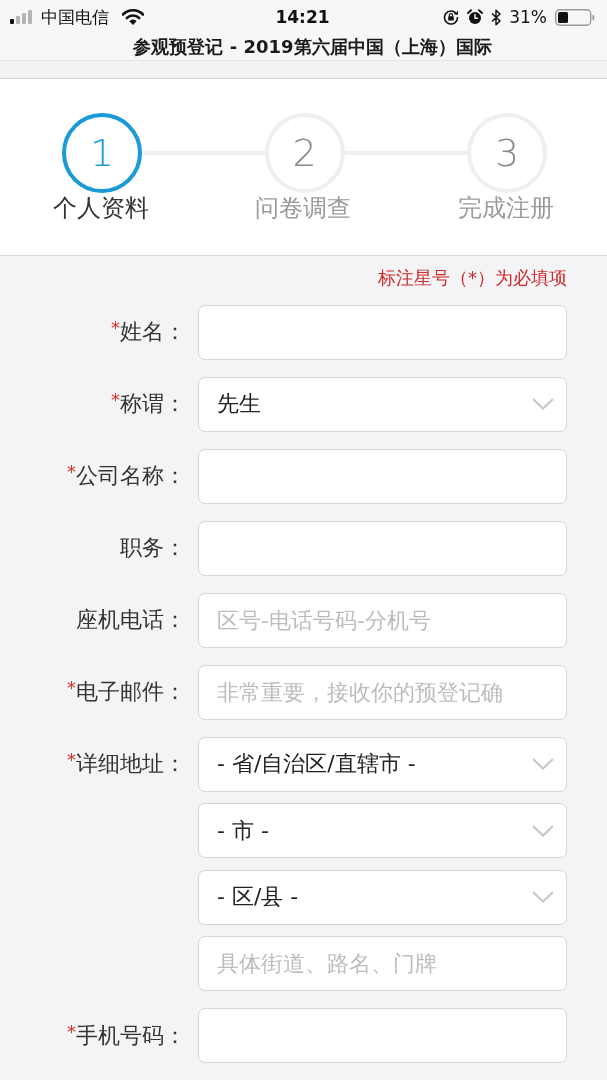  What do you see at coordinates (302, 17) in the screenshot?
I see `status-time: 14:21` at bounding box center [302, 17].